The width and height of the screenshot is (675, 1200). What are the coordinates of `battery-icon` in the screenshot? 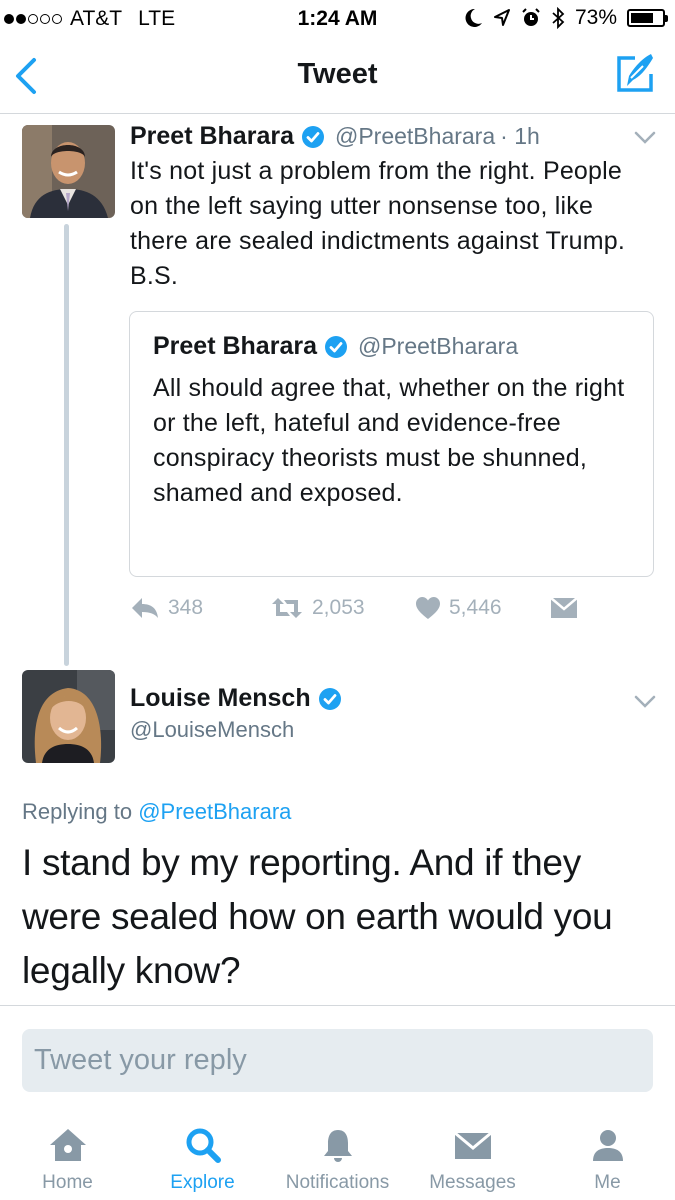 It's located at (647, 18).